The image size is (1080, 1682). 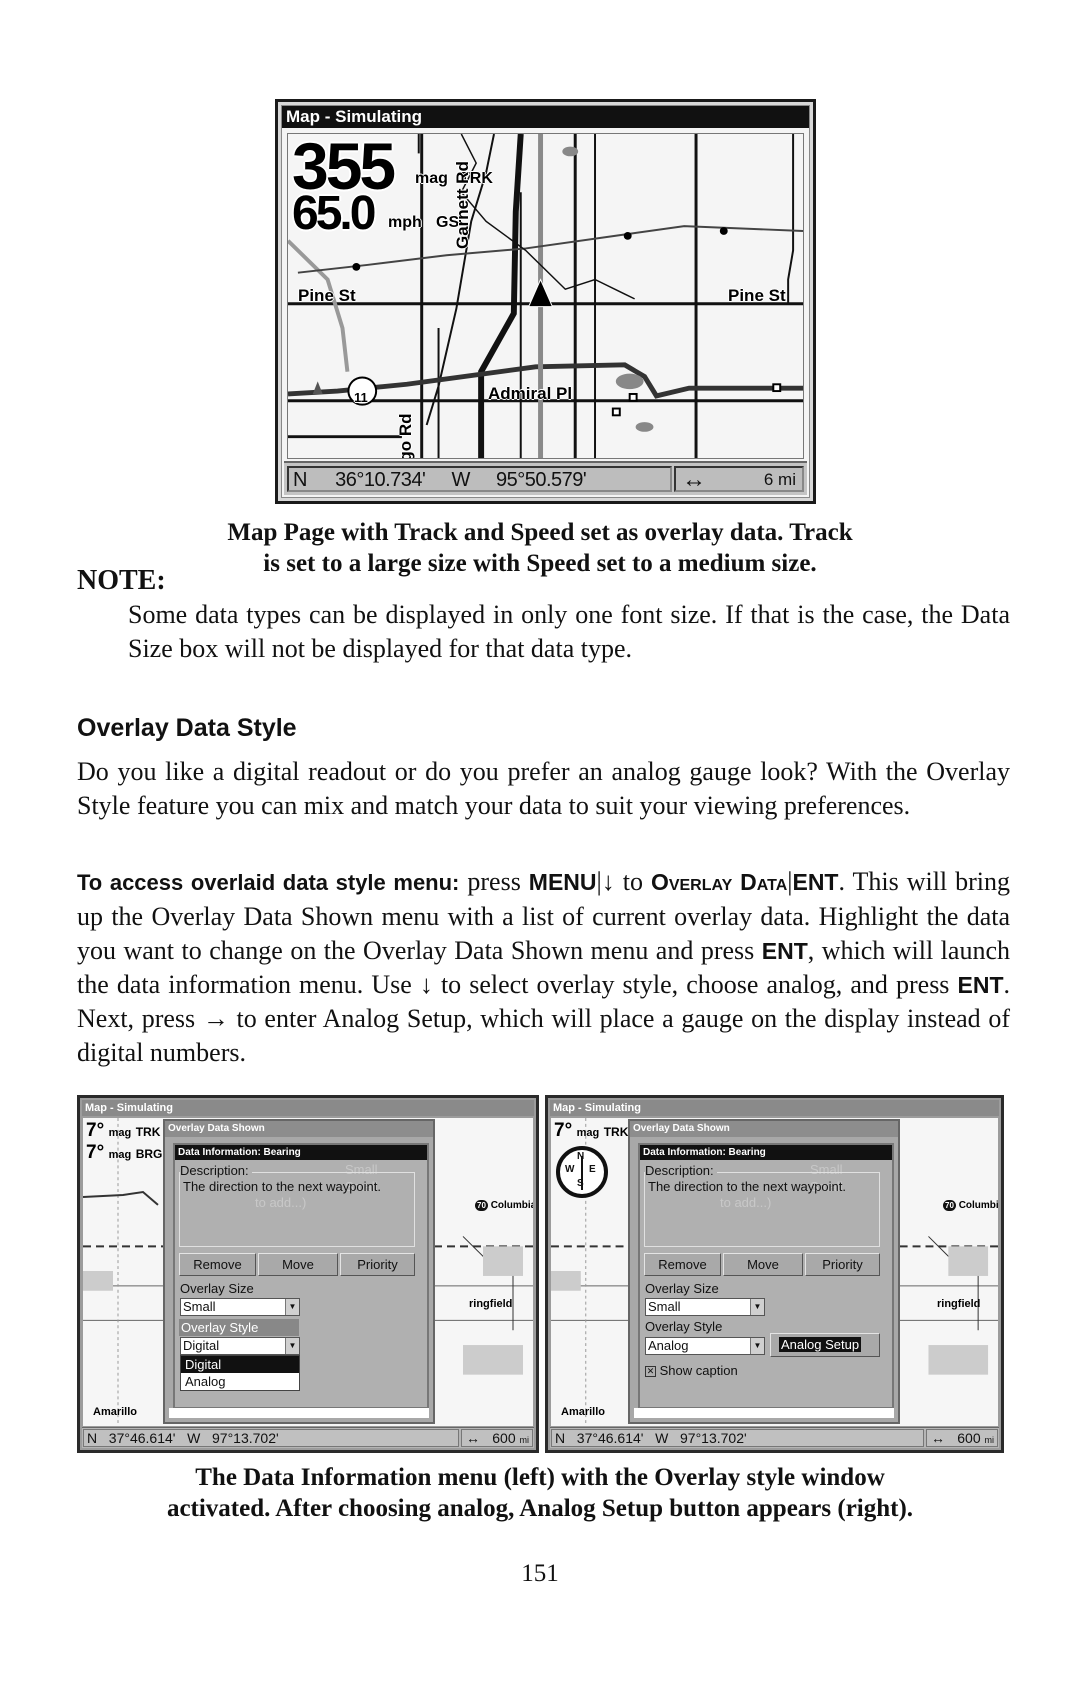 I want to click on overlay-style-select: Analog ▼, so click(x=705, y=1346).